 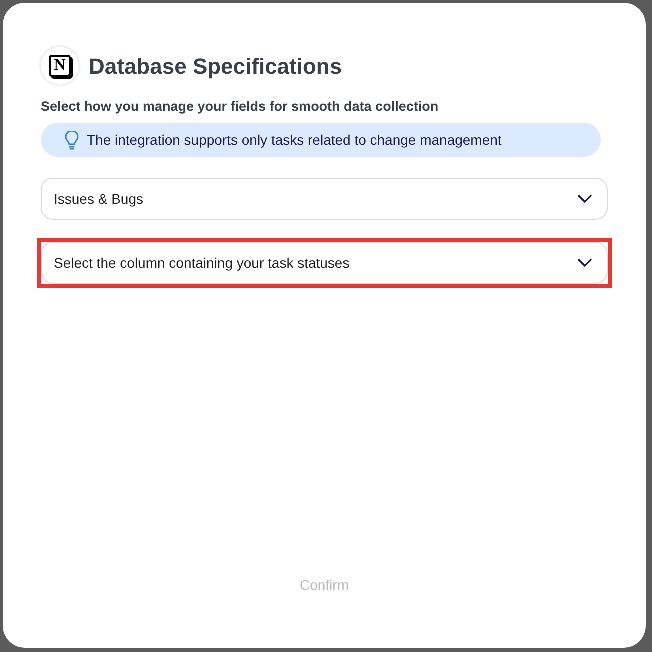 I want to click on dialog-subtitle: Select how you manage your fields for smooth data collection, so click(x=240, y=107).